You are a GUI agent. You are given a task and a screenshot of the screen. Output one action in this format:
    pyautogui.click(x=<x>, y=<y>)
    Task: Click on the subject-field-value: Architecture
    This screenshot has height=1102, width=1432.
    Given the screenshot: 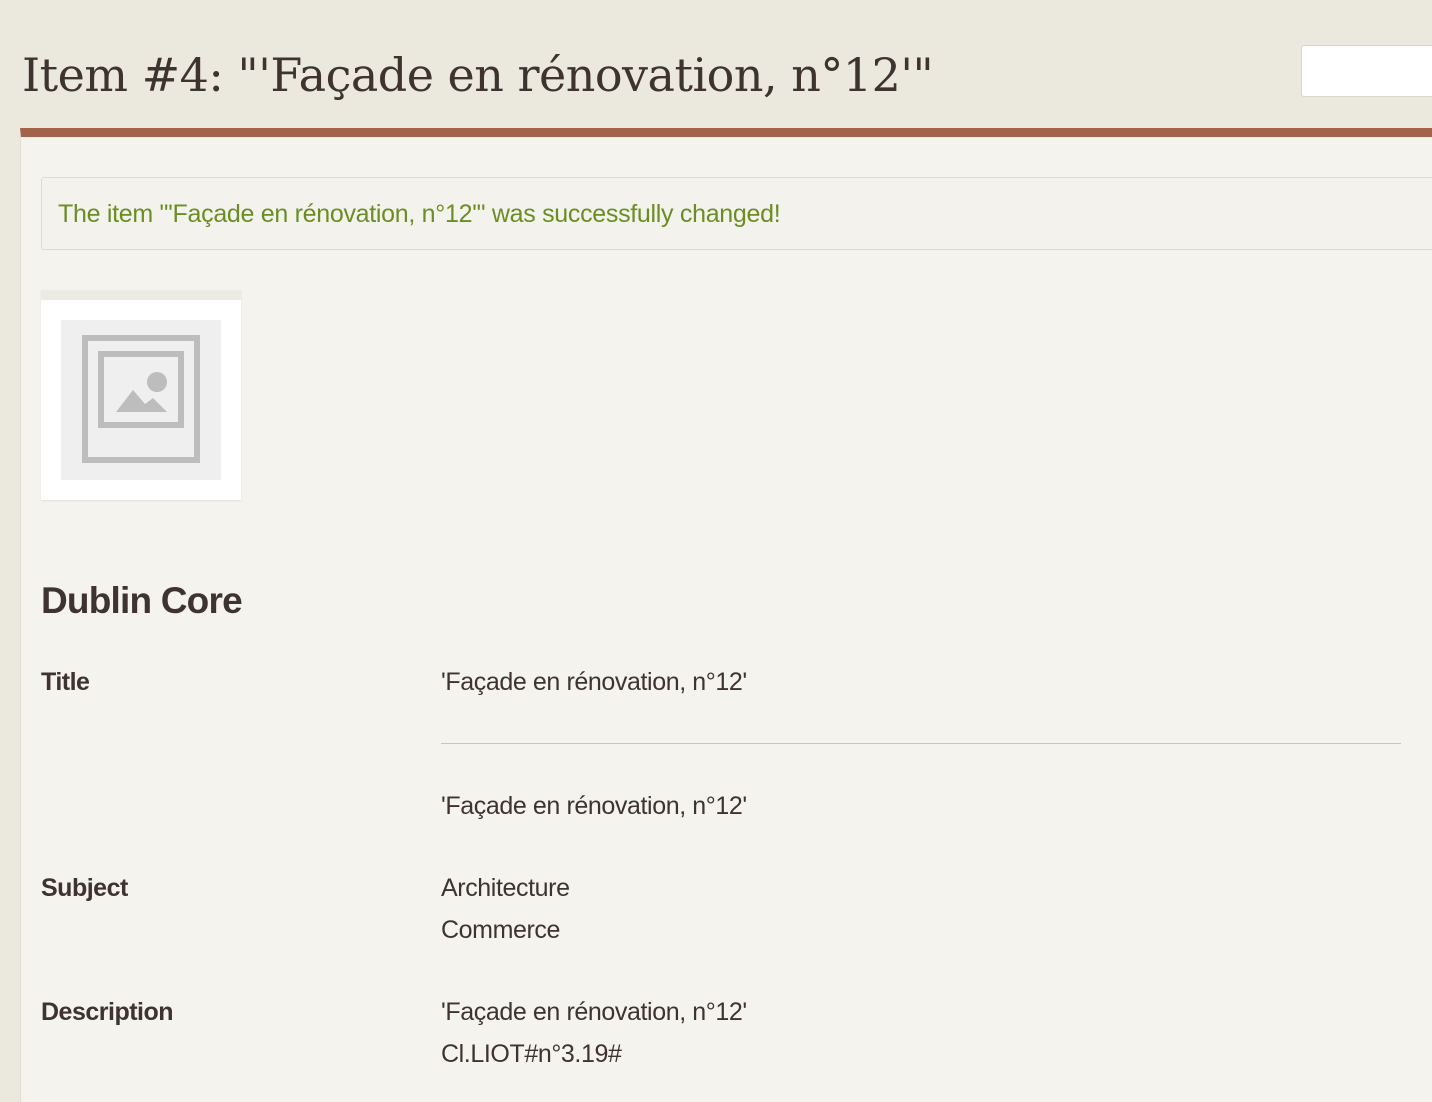 What is the action you would take?
    pyautogui.click(x=505, y=888)
    